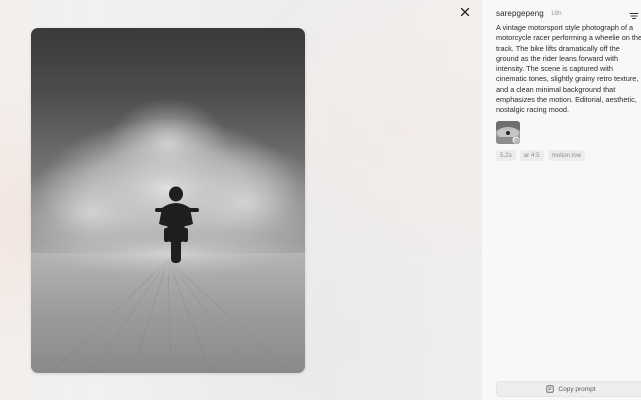  I want to click on close-icon, so click(465, 12).